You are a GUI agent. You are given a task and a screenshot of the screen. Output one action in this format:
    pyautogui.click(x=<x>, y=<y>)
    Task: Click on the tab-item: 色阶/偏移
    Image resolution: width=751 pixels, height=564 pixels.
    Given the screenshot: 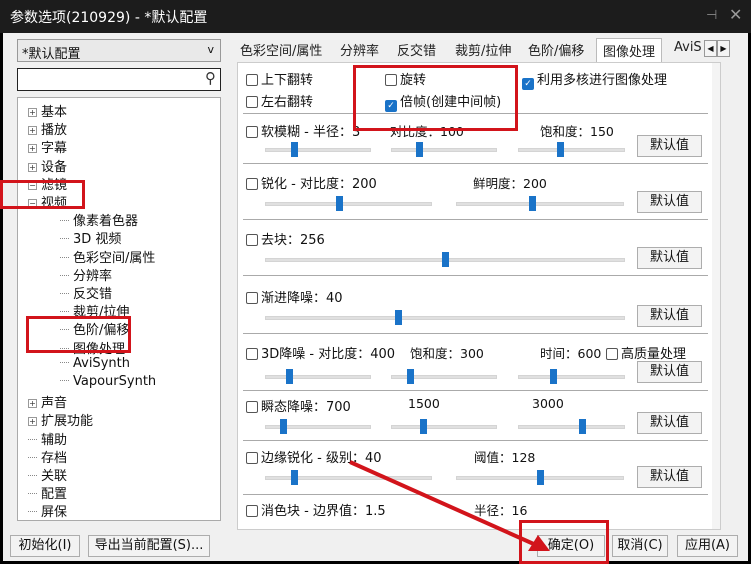 What is the action you would take?
    pyautogui.click(x=556, y=49)
    